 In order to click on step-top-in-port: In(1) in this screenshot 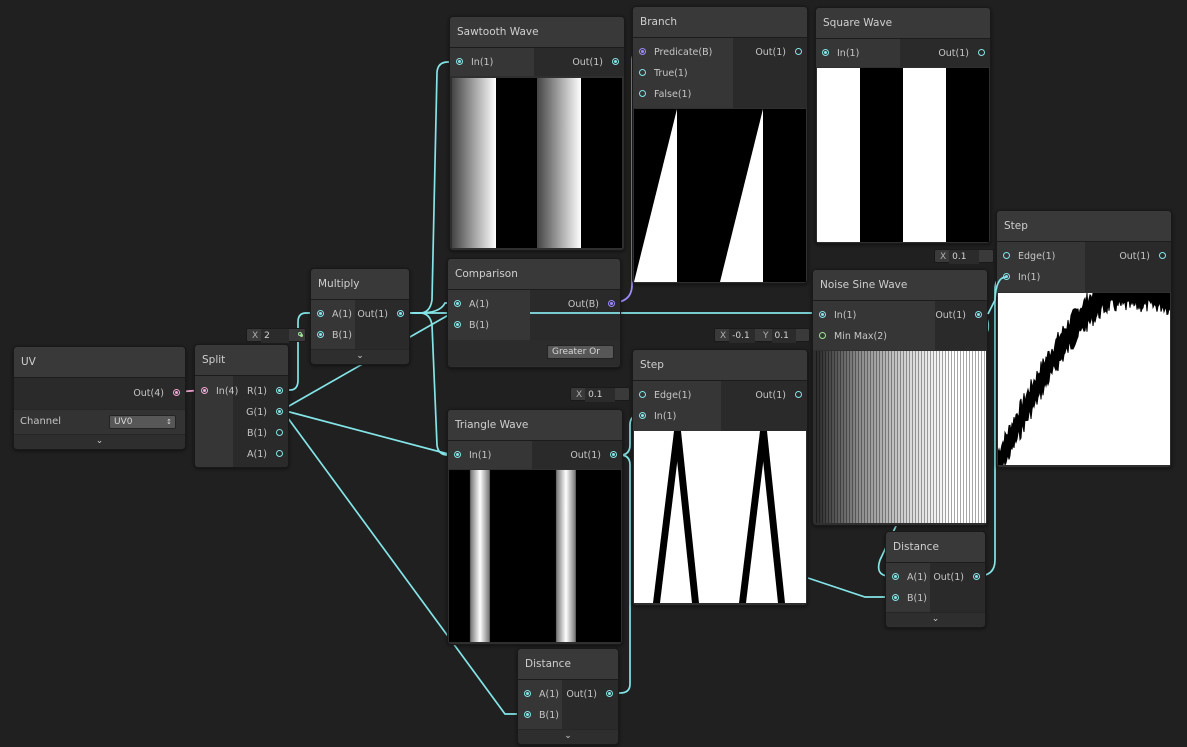, I will do `click(1021, 277)`.